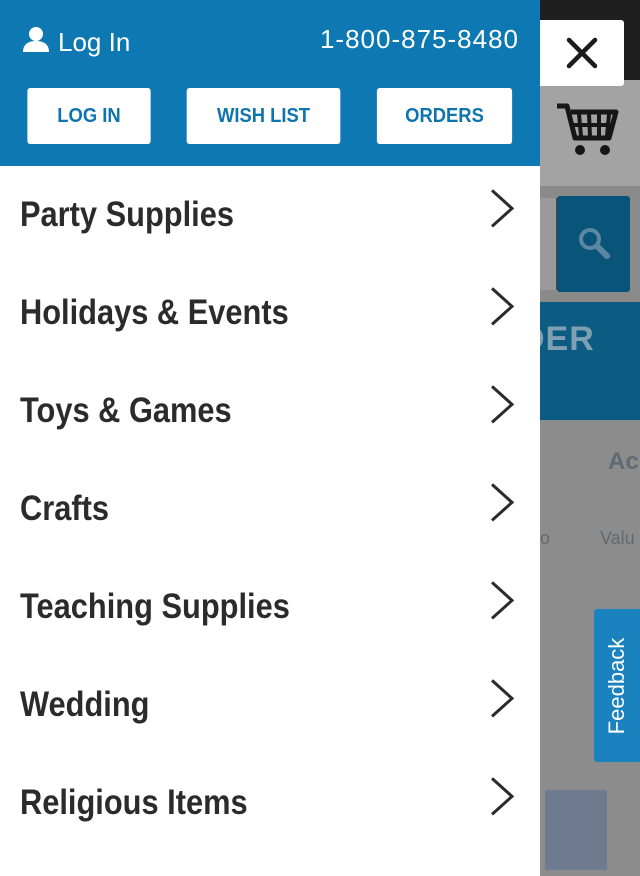  I want to click on menu-item-teaching-supplies: Teaching Supplies, so click(270, 607).